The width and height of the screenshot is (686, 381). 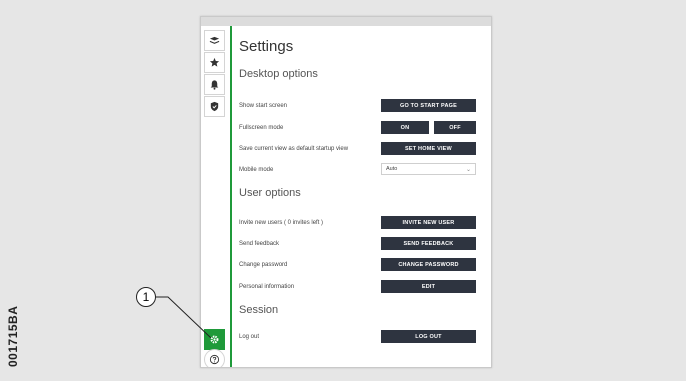 I want to click on window-top-bar, so click(x=346, y=21).